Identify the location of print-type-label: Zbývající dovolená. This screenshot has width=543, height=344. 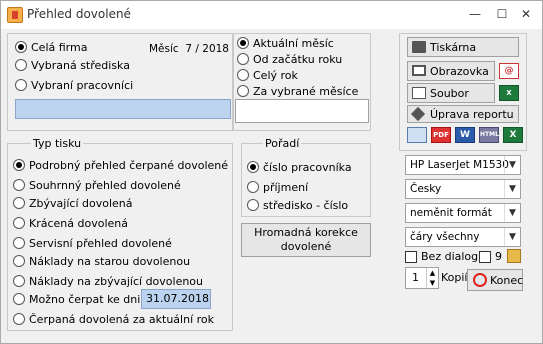
(81, 203).